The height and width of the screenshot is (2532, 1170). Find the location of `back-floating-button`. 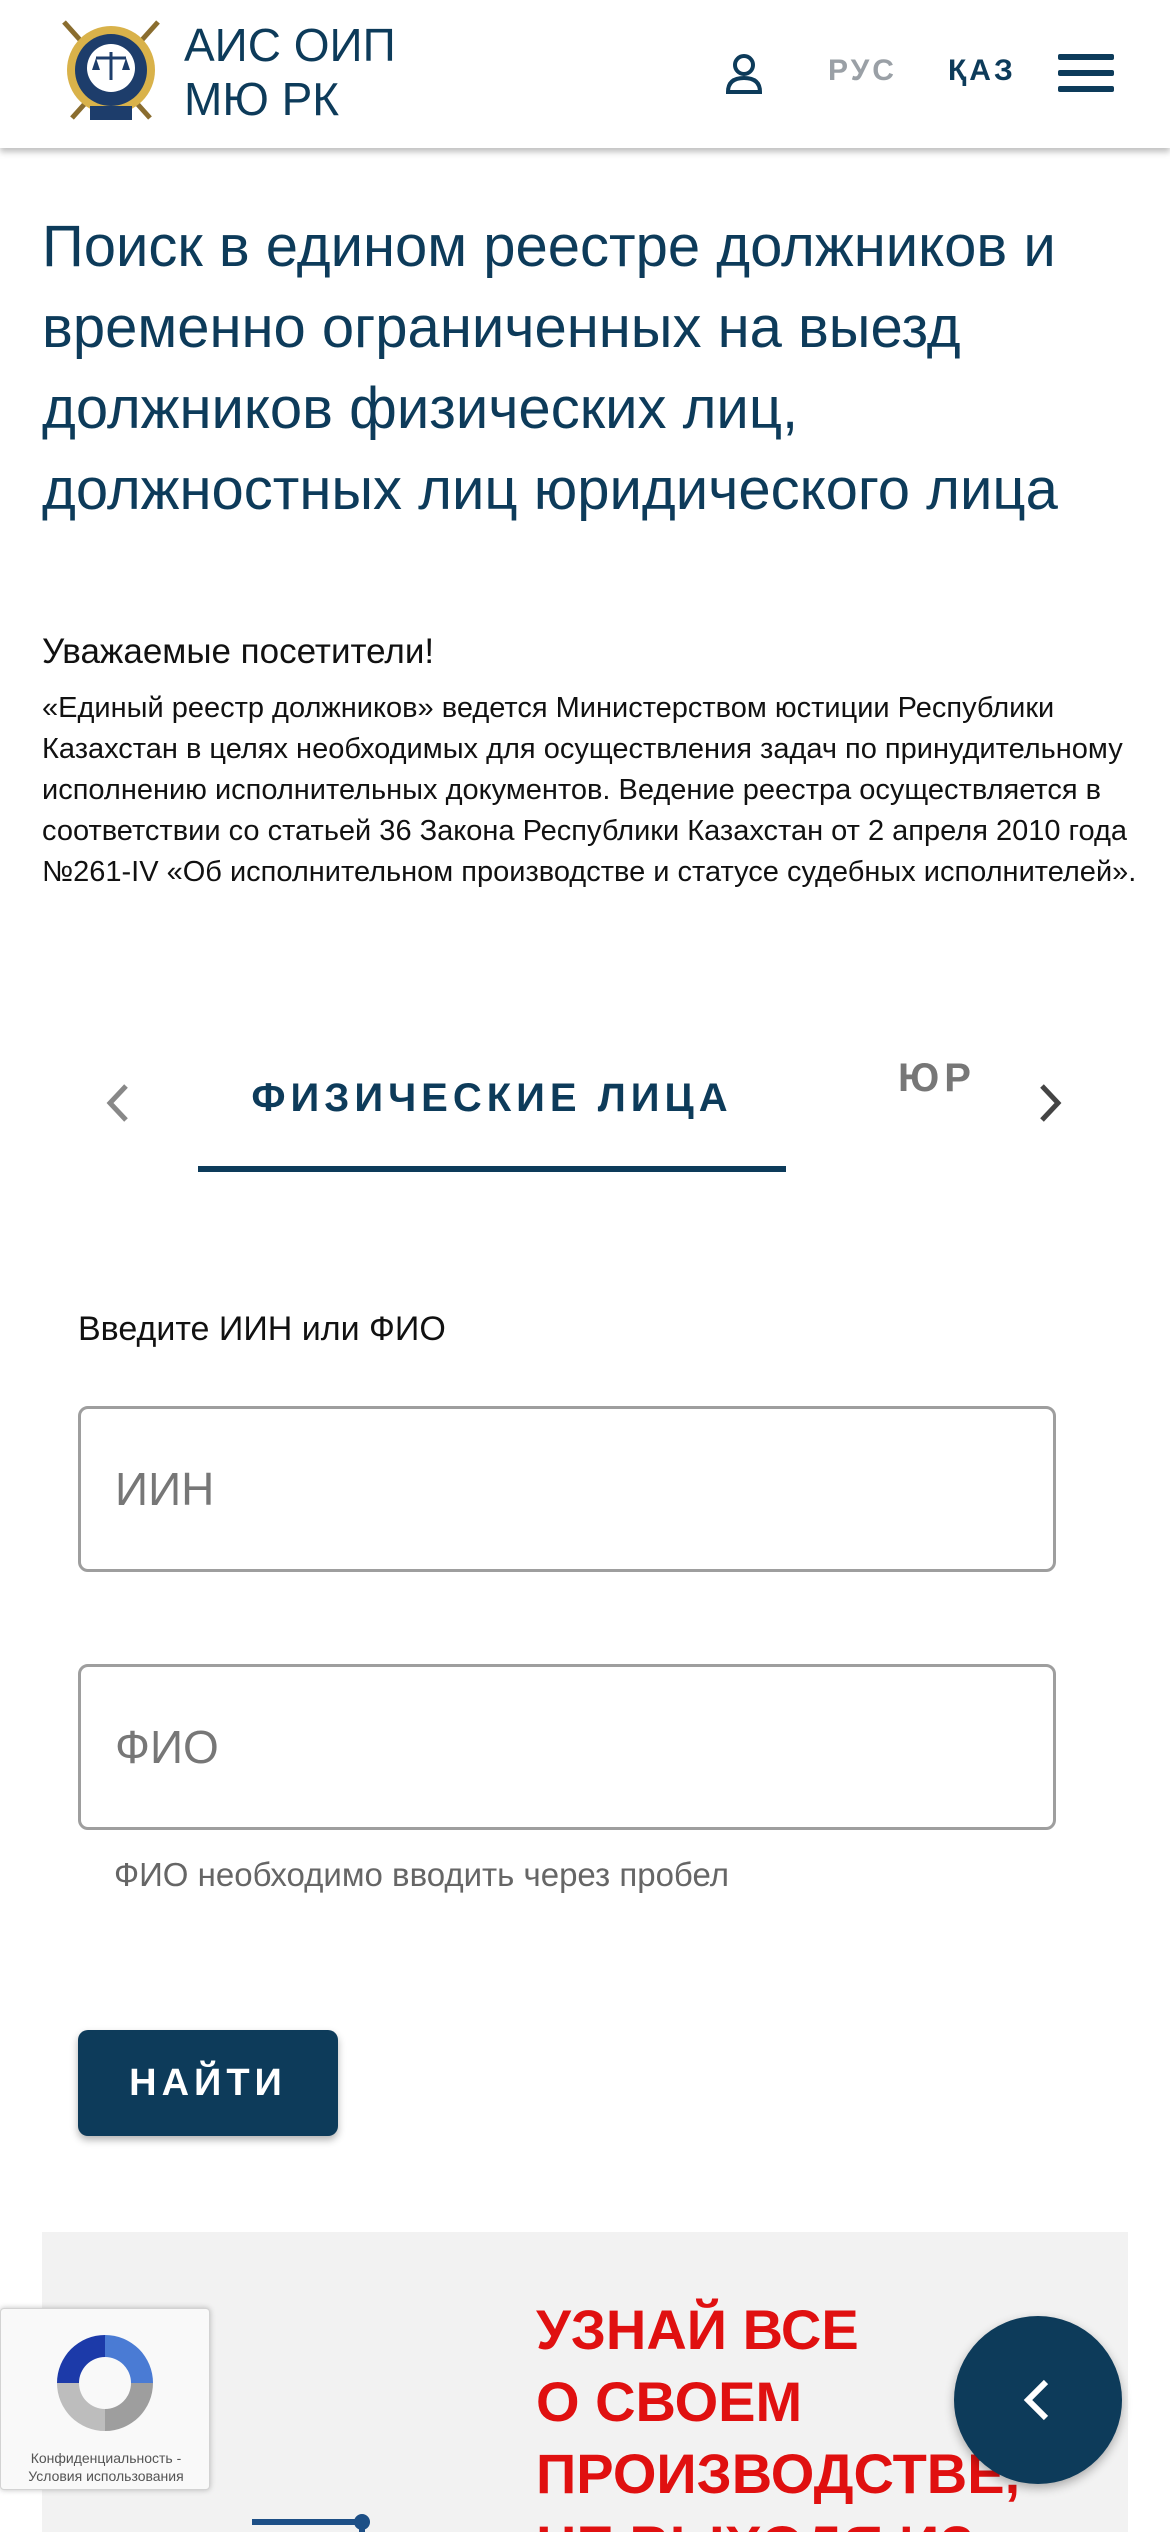

back-floating-button is located at coordinates (1038, 2400).